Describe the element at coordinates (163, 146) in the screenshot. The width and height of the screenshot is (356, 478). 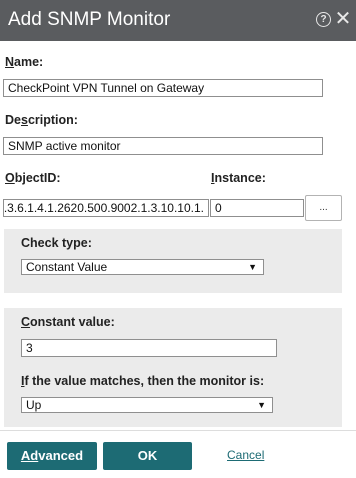
I see `description-input: SNMP active monitor` at that location.